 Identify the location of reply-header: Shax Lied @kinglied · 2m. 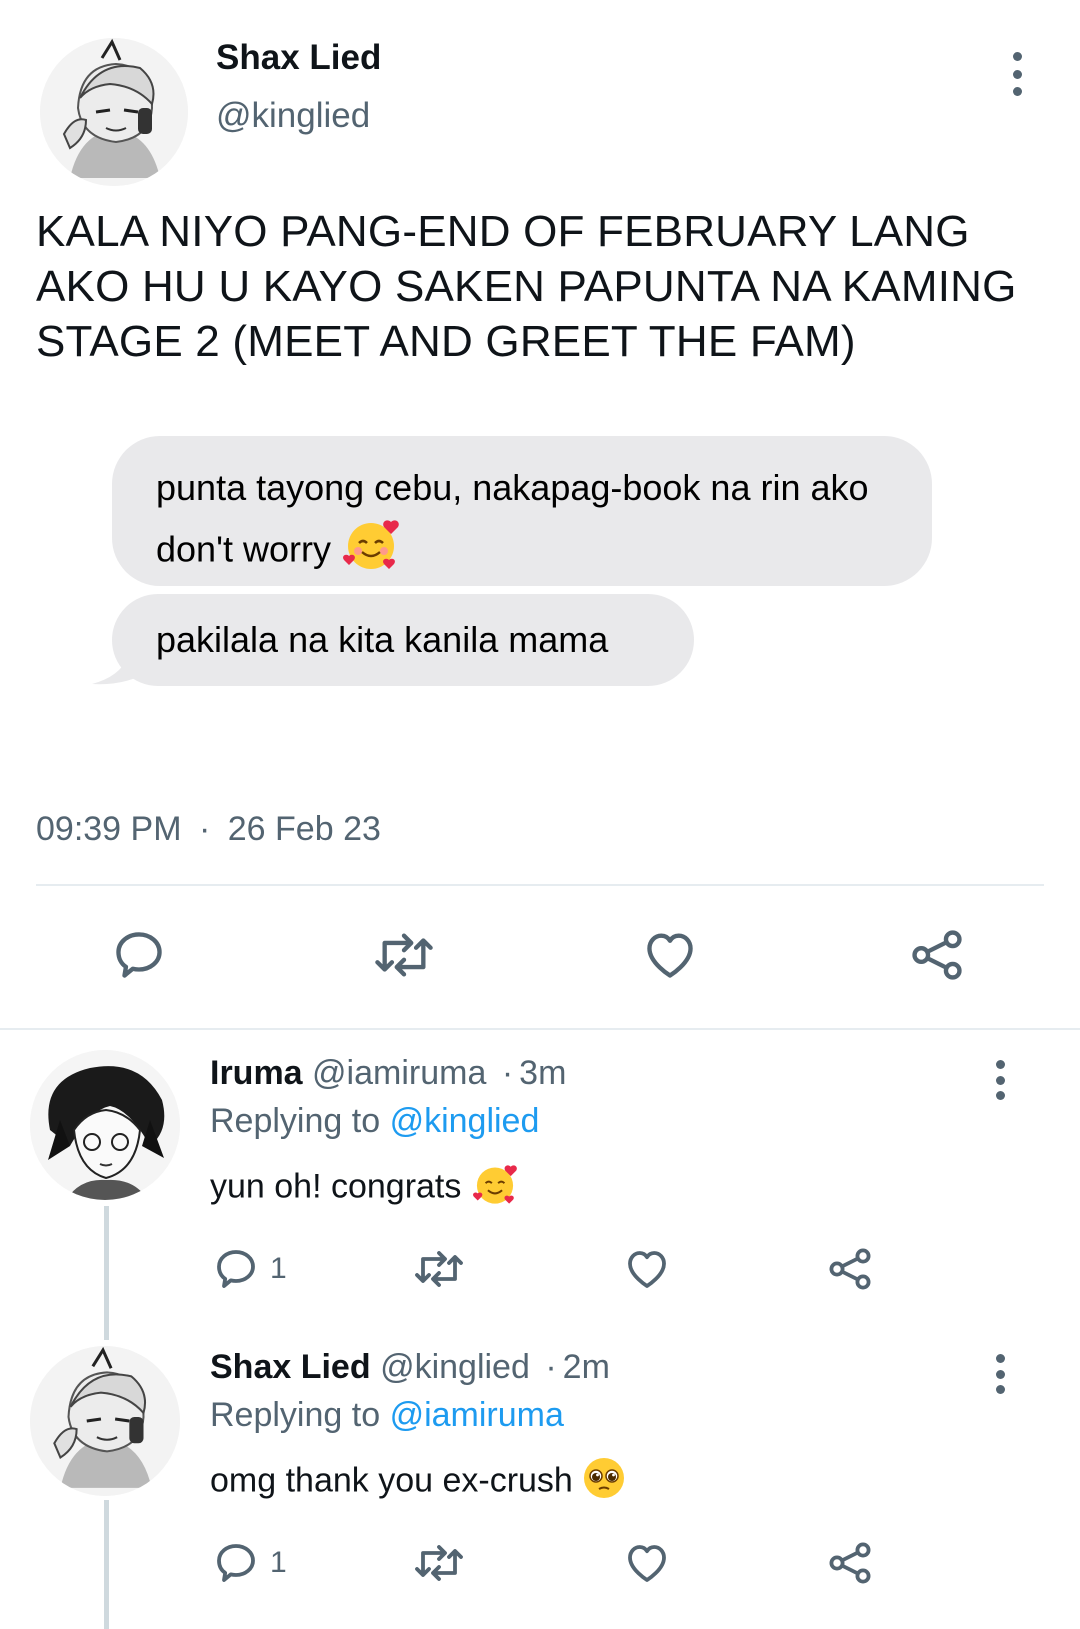
(410, 1367).